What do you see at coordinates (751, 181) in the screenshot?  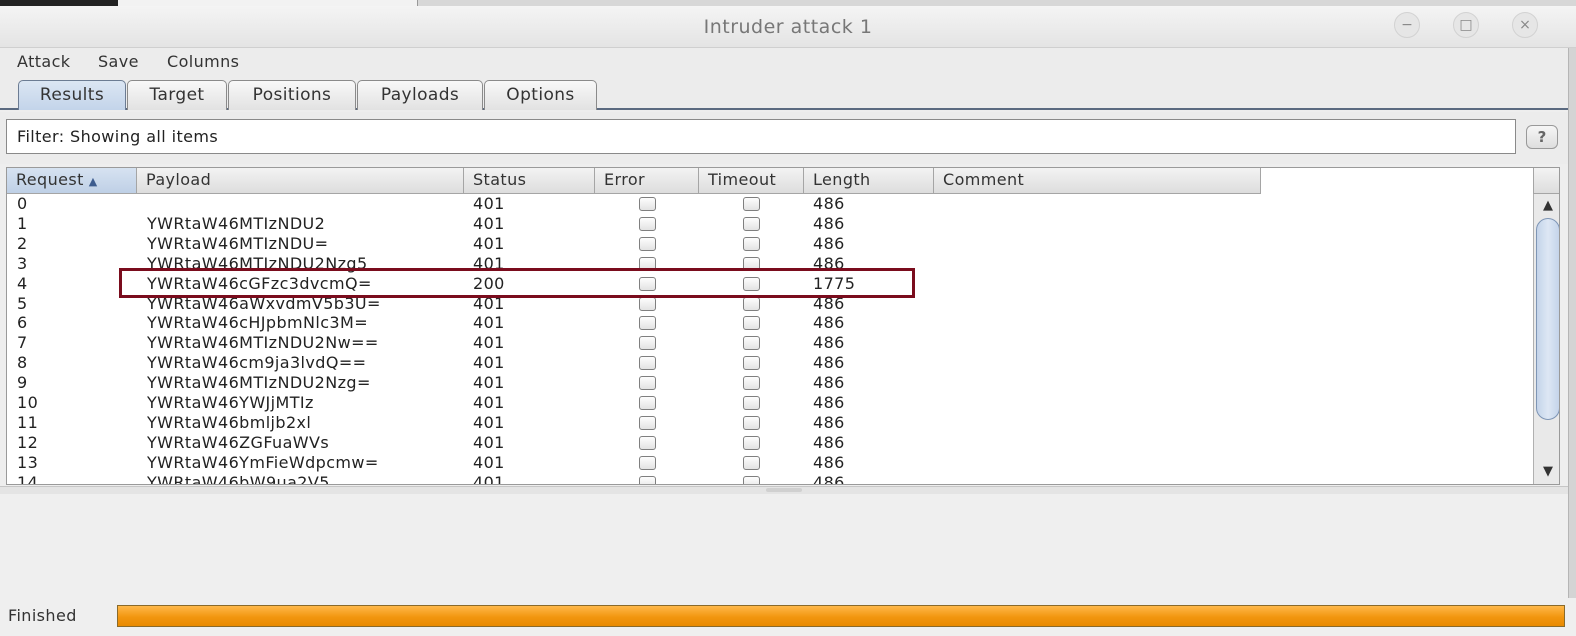 I see `column-header-timeout: Timeout` at bounding box center [751, 181].